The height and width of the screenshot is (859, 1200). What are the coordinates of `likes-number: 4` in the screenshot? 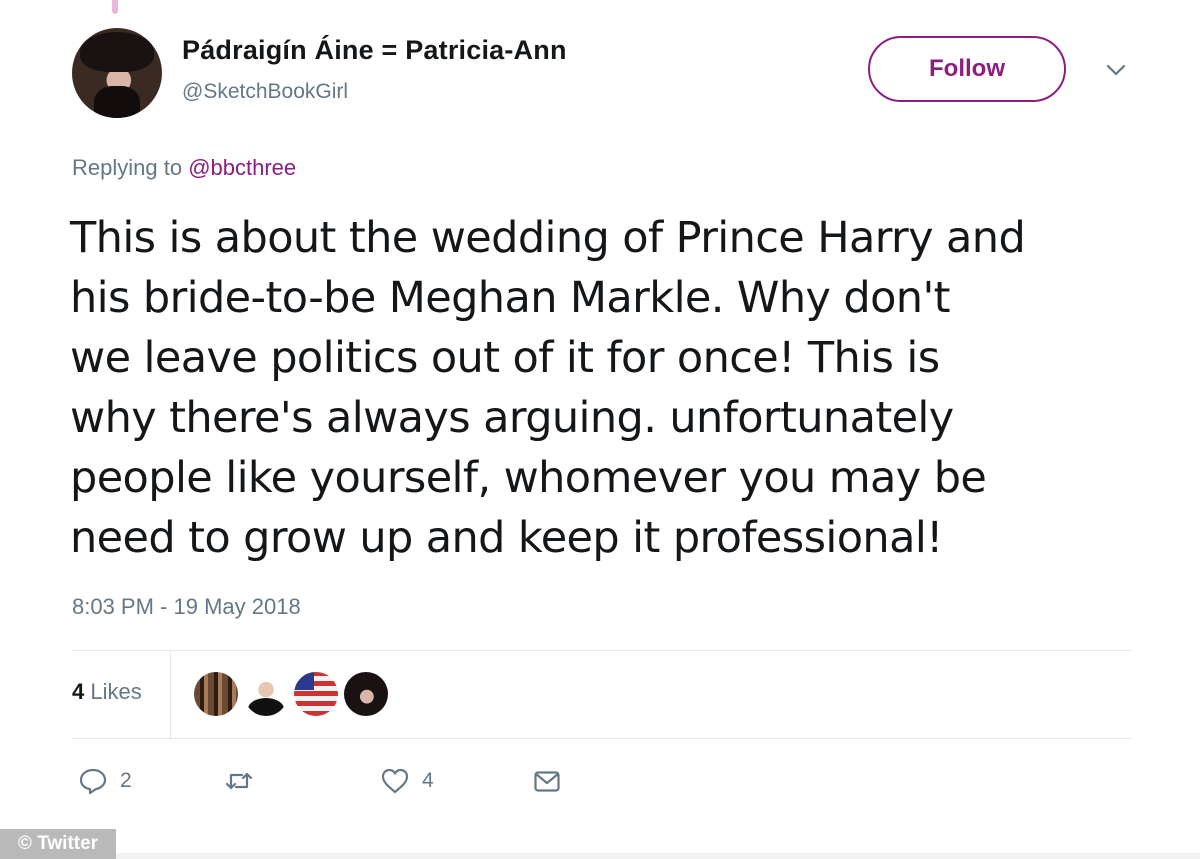 It's located at (78, 691).